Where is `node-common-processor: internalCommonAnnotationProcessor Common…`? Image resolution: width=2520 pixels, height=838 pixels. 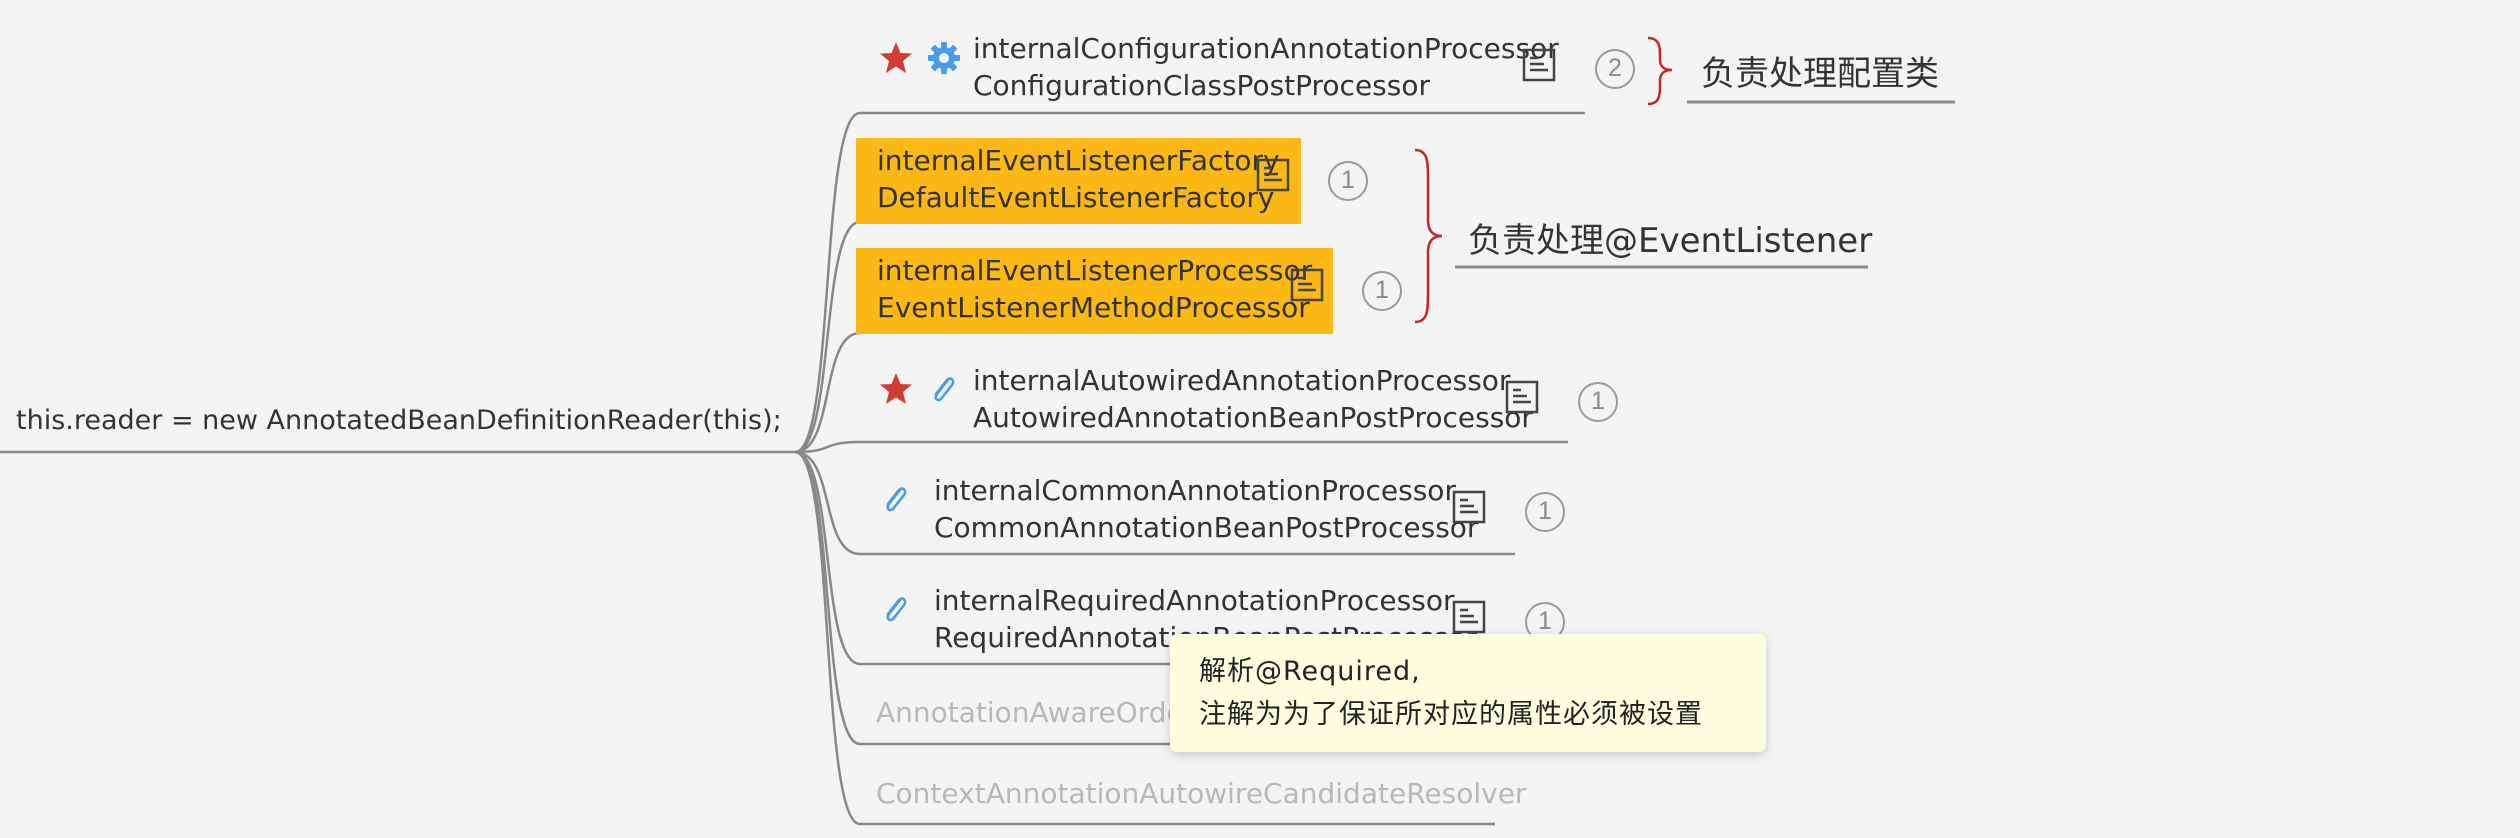
node-common-processor: internalCommonAnnotationProcessor Common… is located at coordinates (1206, 509).